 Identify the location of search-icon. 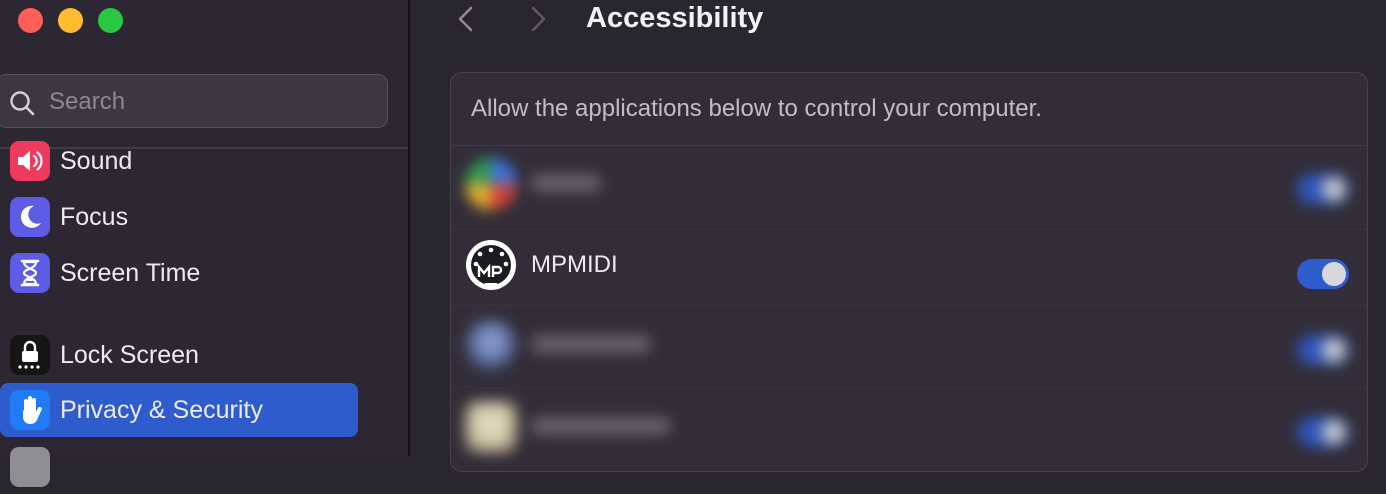
(22, 103).